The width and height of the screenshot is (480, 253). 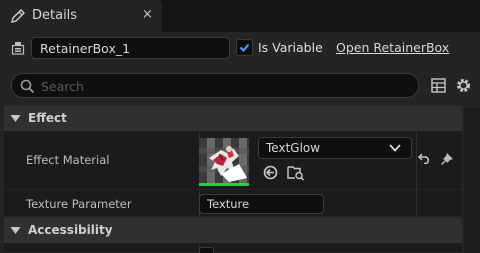 I want to click on close-icon: ×, so click(x=147, y=14).